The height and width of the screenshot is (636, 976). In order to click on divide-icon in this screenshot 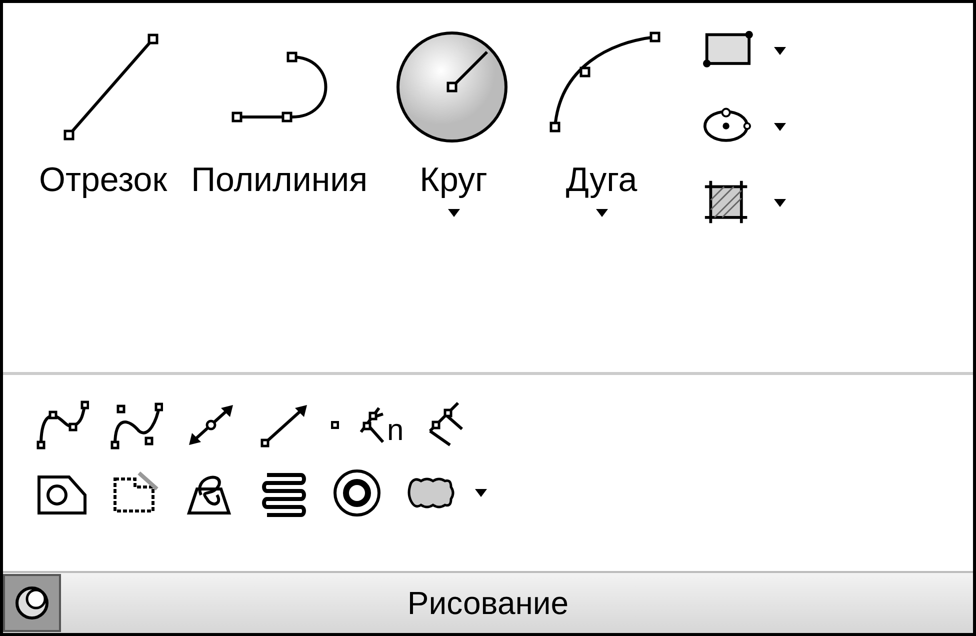, I will do `click(373, 425)`.